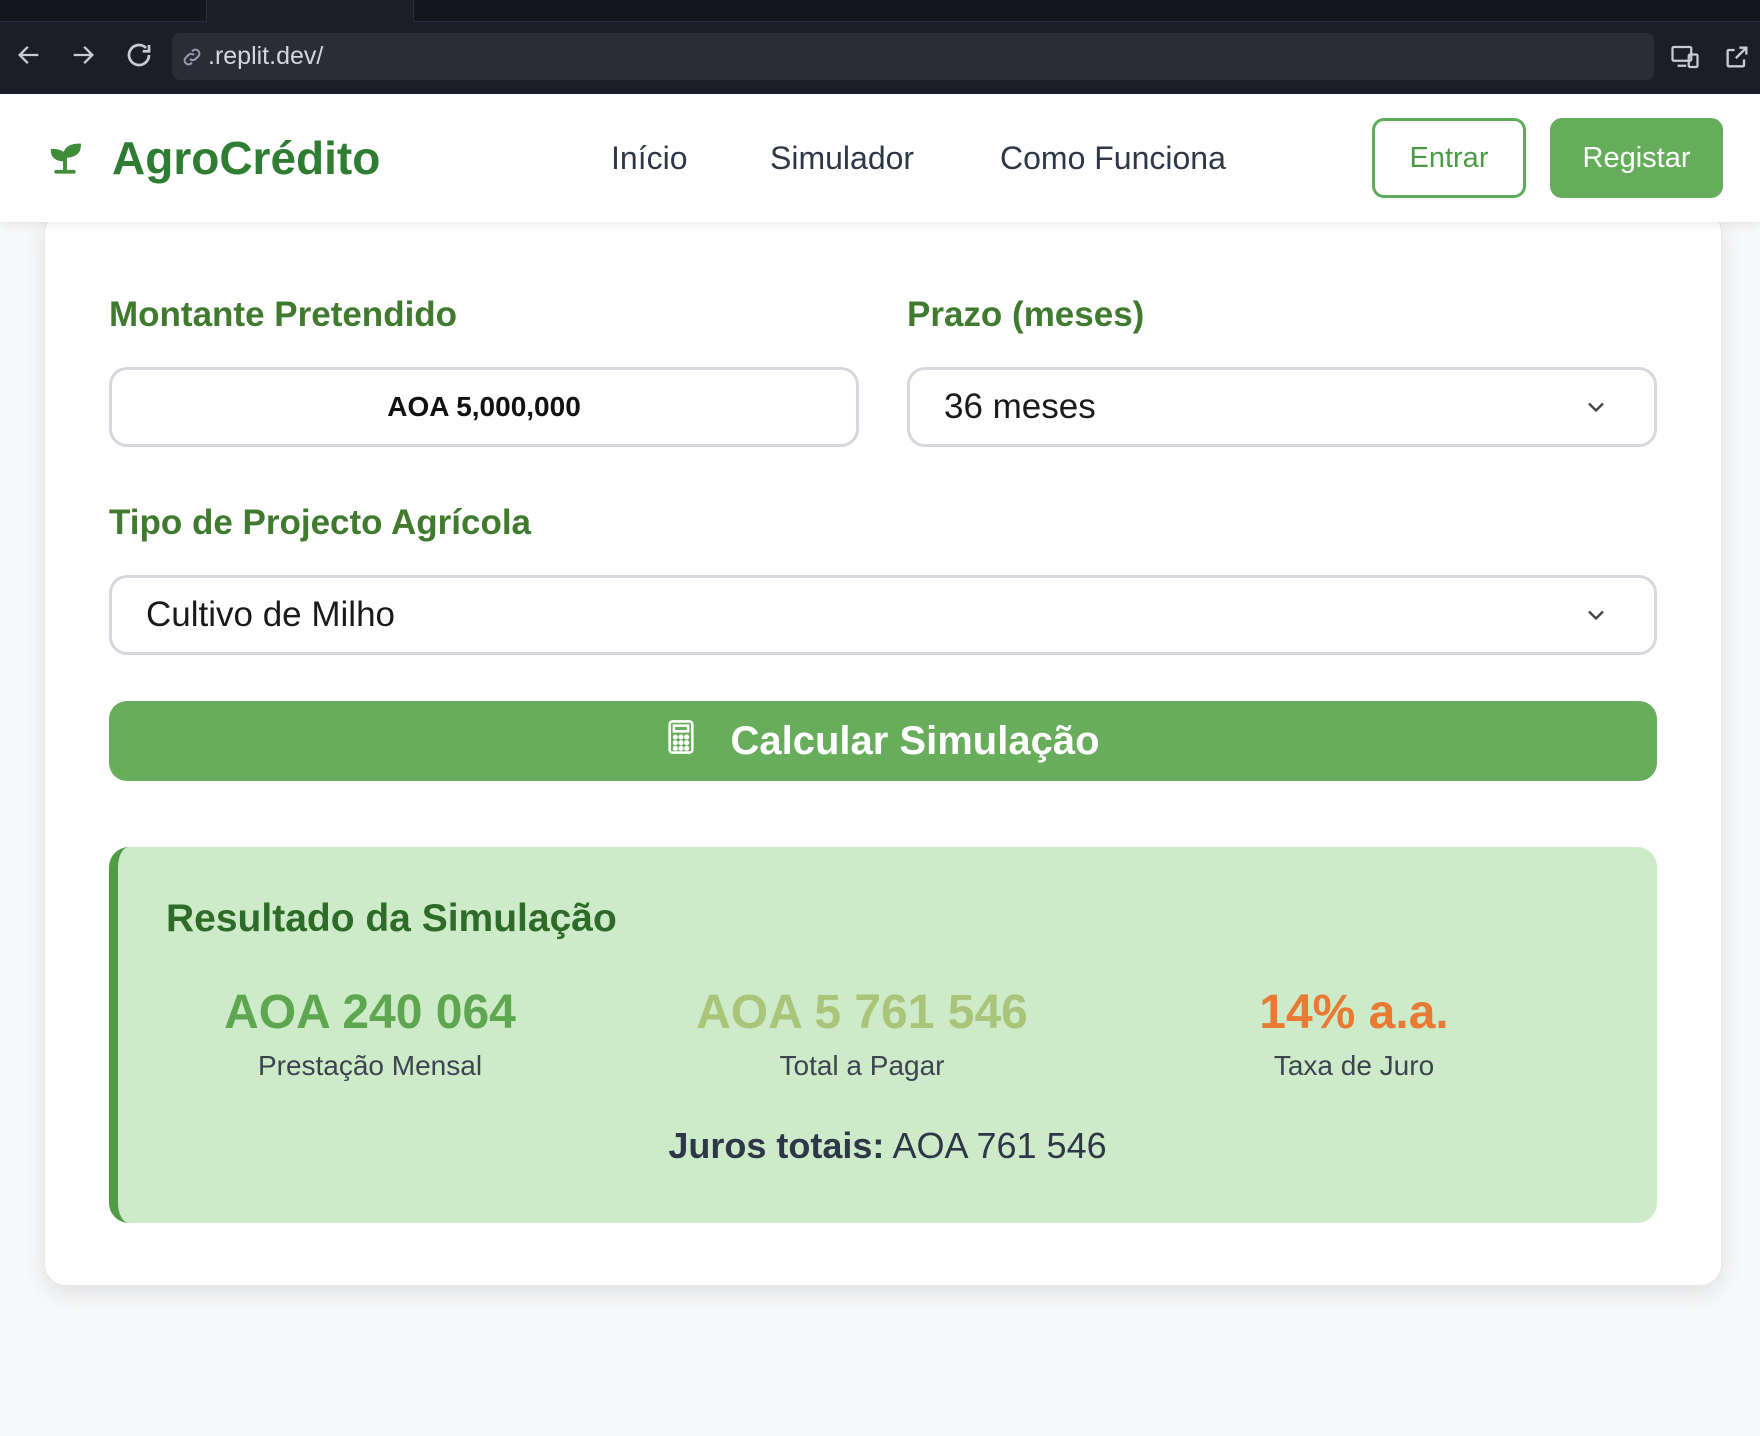 Image resolution: width=1760 pixels, height=1436 pixels. What do you see at coordinates (1685, 57) in the screenshot?
I see `devices-icon` at bounding box center [1685, 57].